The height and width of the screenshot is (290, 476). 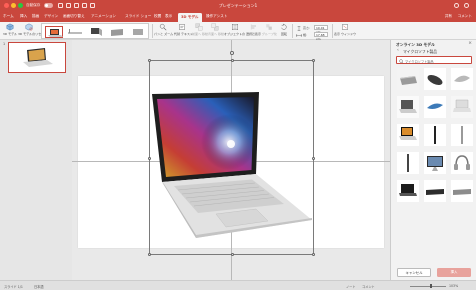 I want to click on title-bar: 自動保存 プレゼンテーション1, so click(x=238, y=6).